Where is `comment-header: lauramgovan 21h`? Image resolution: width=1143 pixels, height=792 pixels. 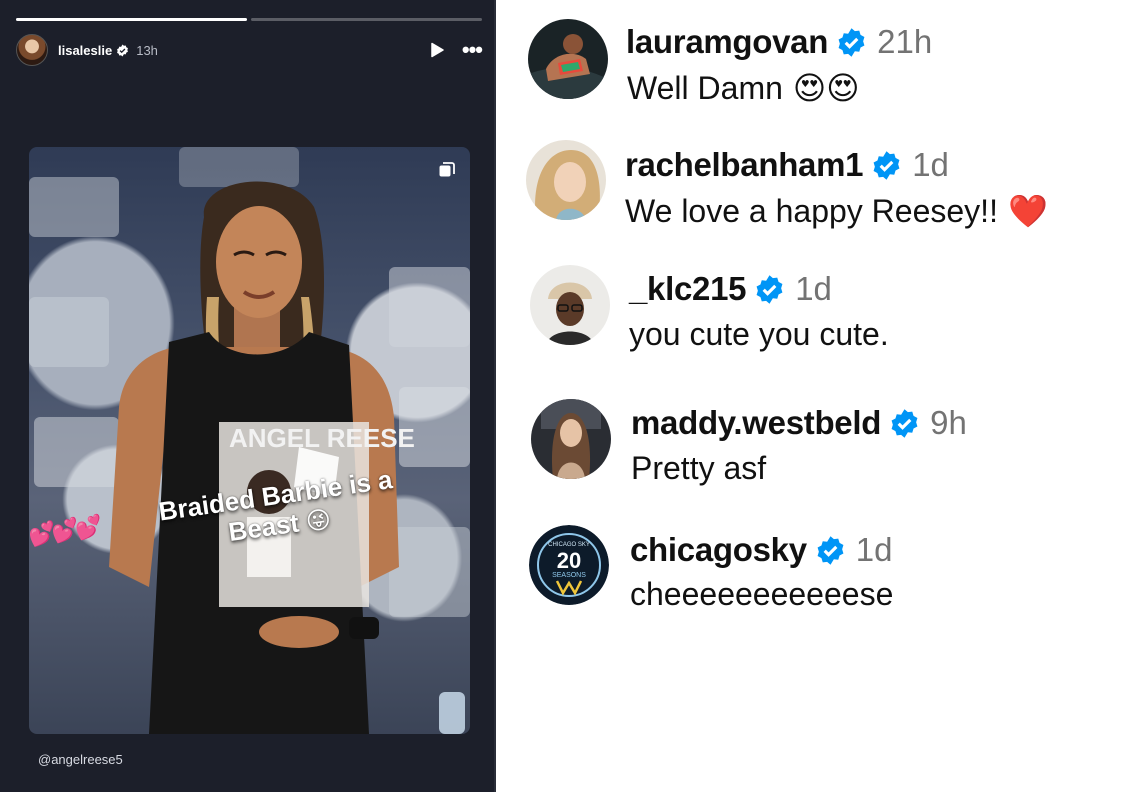
comment-header: lauramgovan 21h is located at coordinates (779, 42).